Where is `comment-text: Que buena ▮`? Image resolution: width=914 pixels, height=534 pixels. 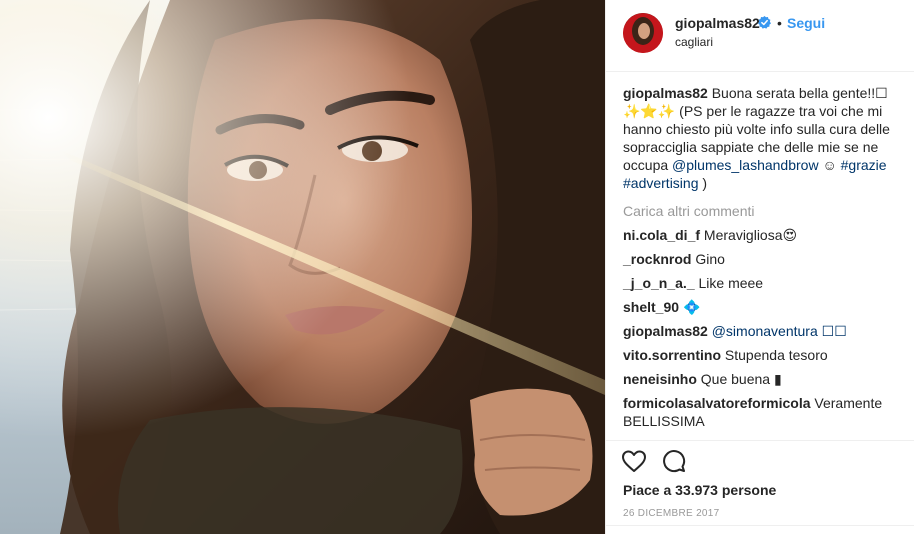 comment-text: Que buena ▮ is located at coordinates (741, 379).